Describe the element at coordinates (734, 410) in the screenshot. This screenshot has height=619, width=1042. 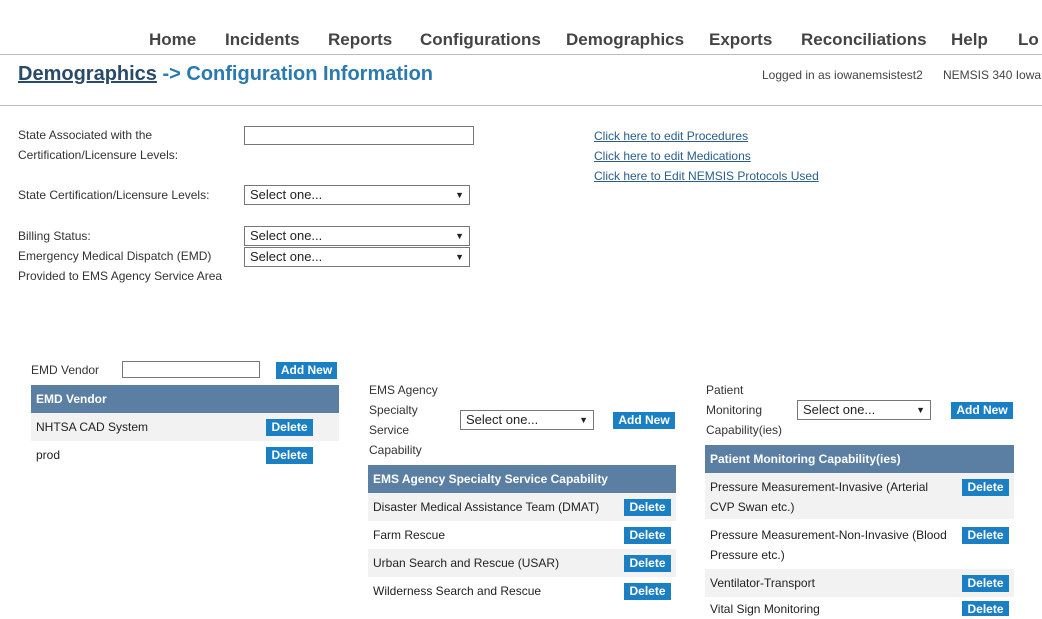
I see `monitoring-label-line: Monitoring` at that location.